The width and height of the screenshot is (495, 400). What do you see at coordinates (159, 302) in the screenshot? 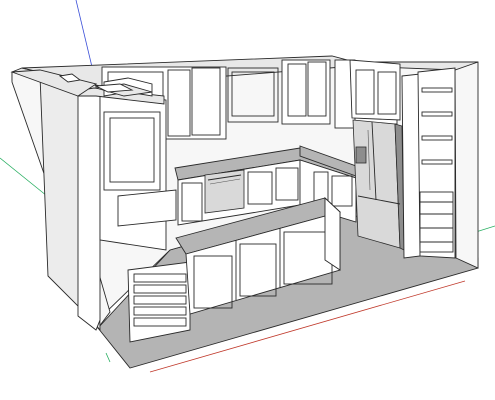
I see `drawer-base-left` at bounding box center [159, 302].